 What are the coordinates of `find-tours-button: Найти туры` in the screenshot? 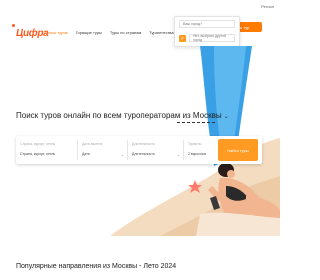 It's located at (238, 150).